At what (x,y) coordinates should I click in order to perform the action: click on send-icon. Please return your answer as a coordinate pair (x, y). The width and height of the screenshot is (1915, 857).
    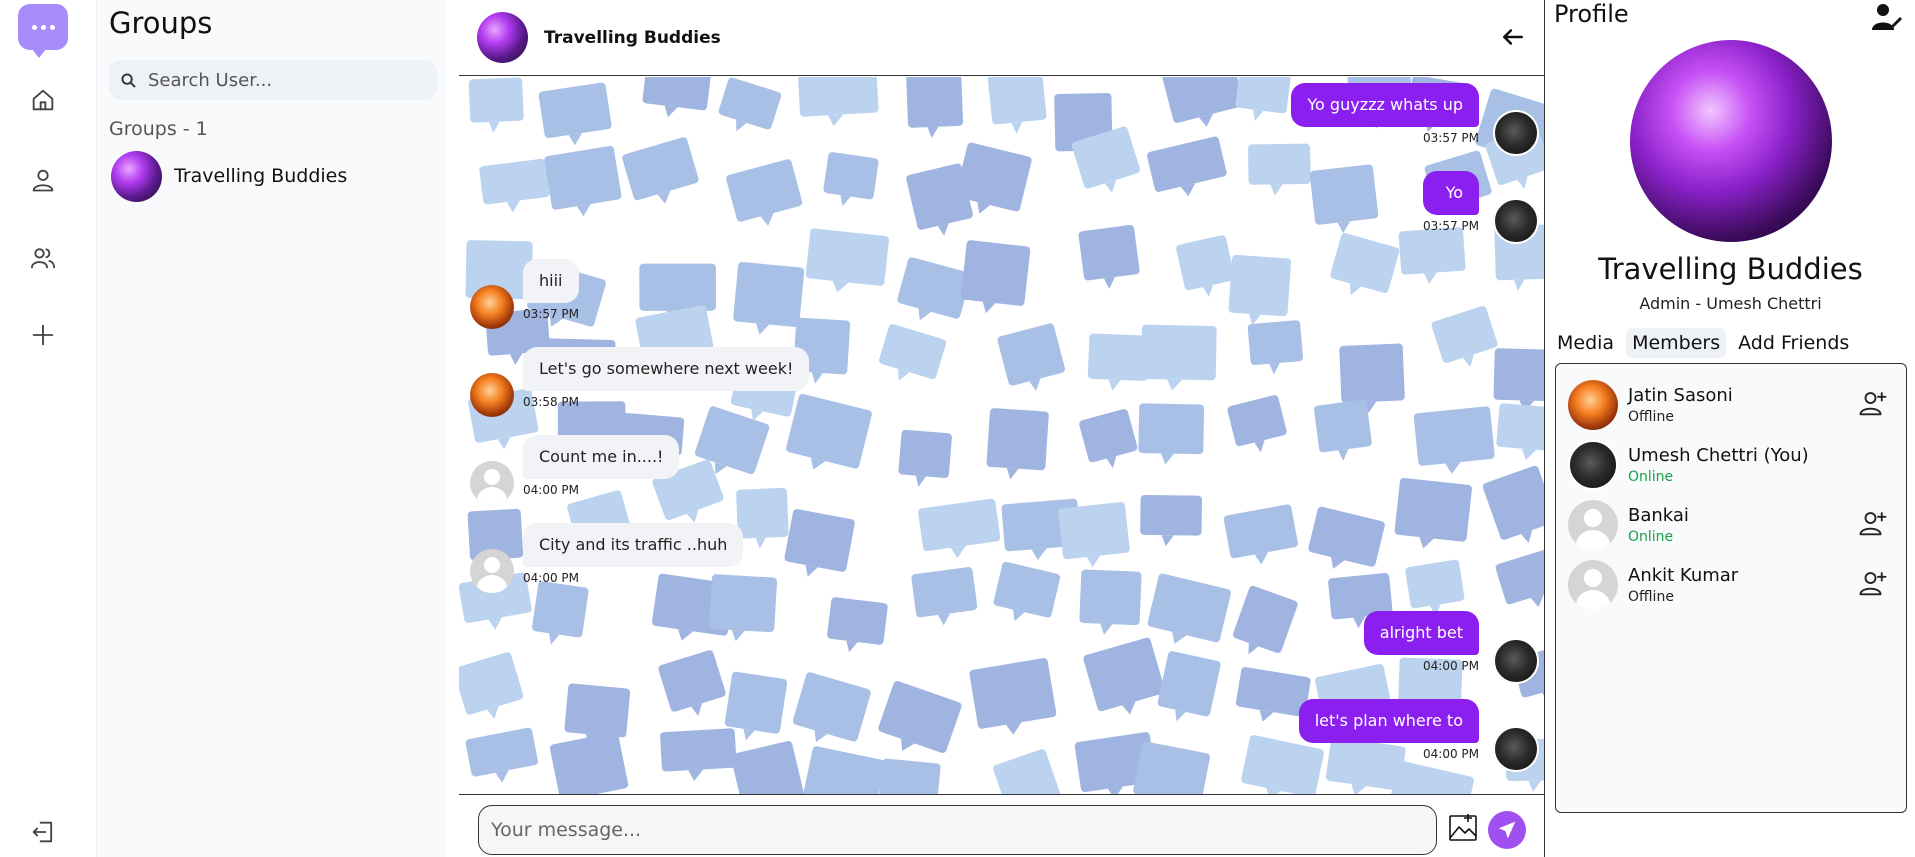
    Looking at the image, I should click on (1507, 830).